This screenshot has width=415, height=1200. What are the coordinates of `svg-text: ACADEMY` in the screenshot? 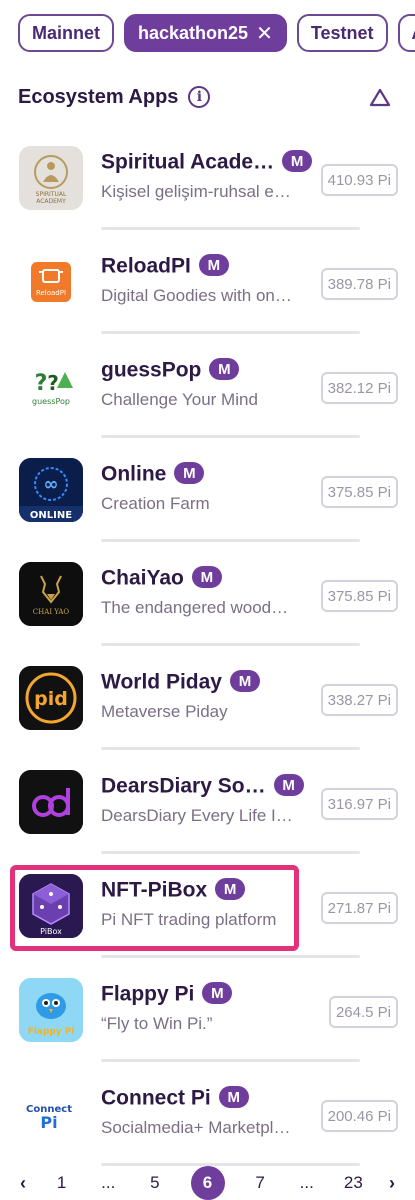 It's located at (51, 201).